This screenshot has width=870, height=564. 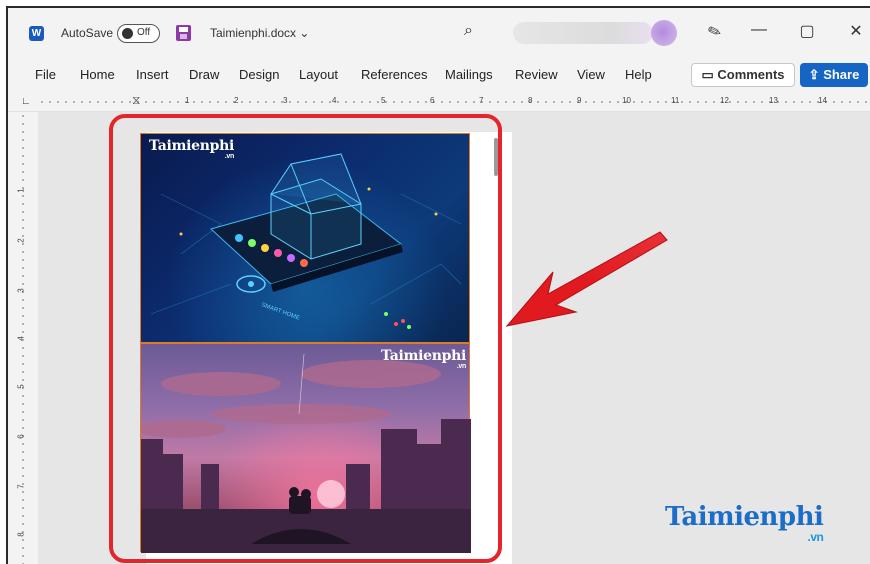 I want to click on logo-suffix: .vn, so click(x=815, y=537).